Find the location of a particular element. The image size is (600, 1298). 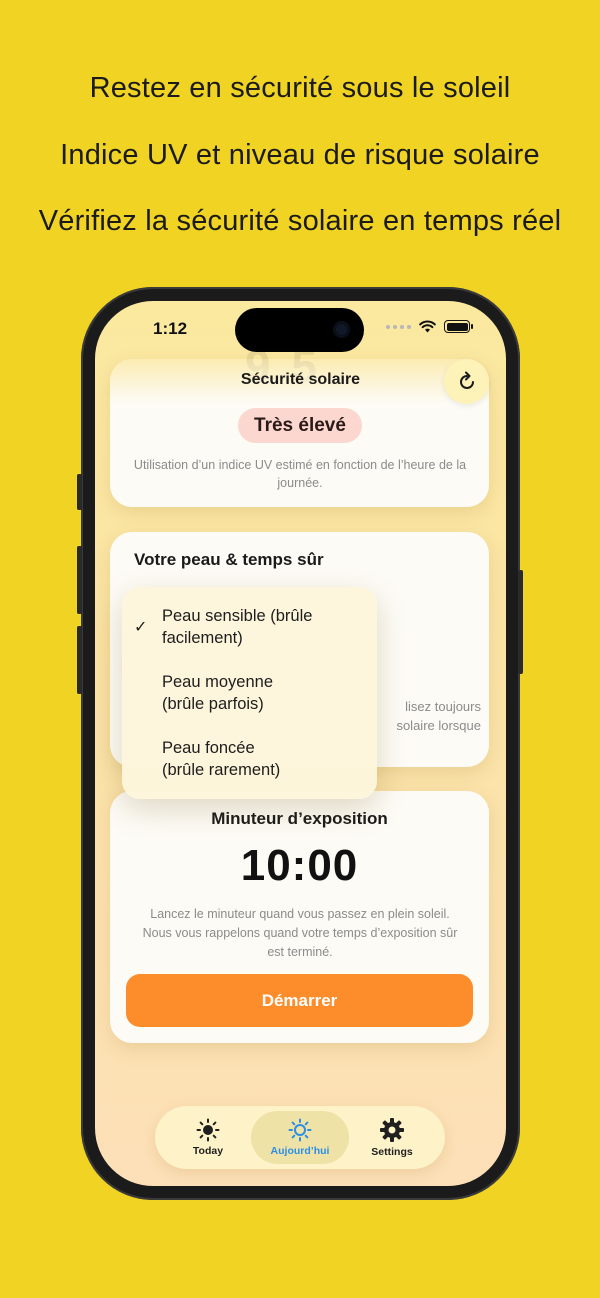

gear-icon is located at coordinates (392, 1130).